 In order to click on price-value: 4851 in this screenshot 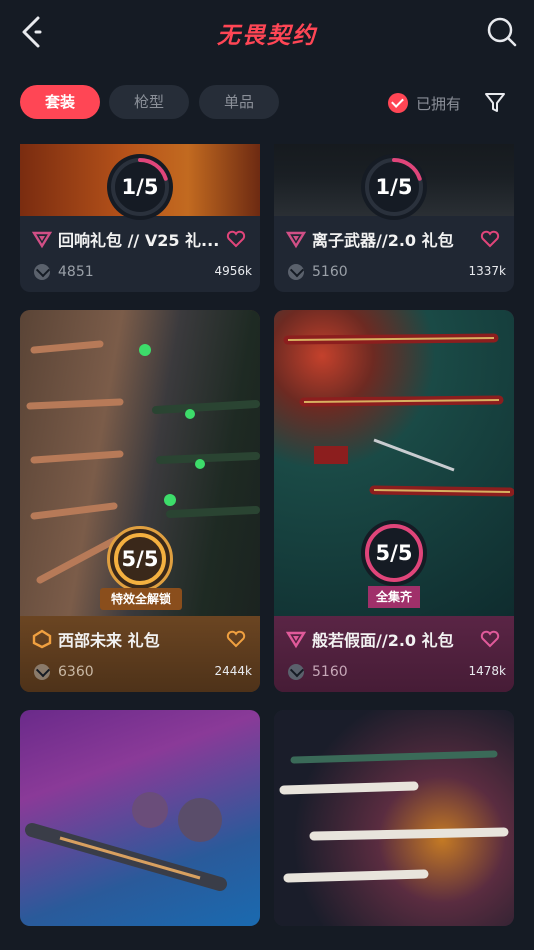, I will do `click(76, 272)`.